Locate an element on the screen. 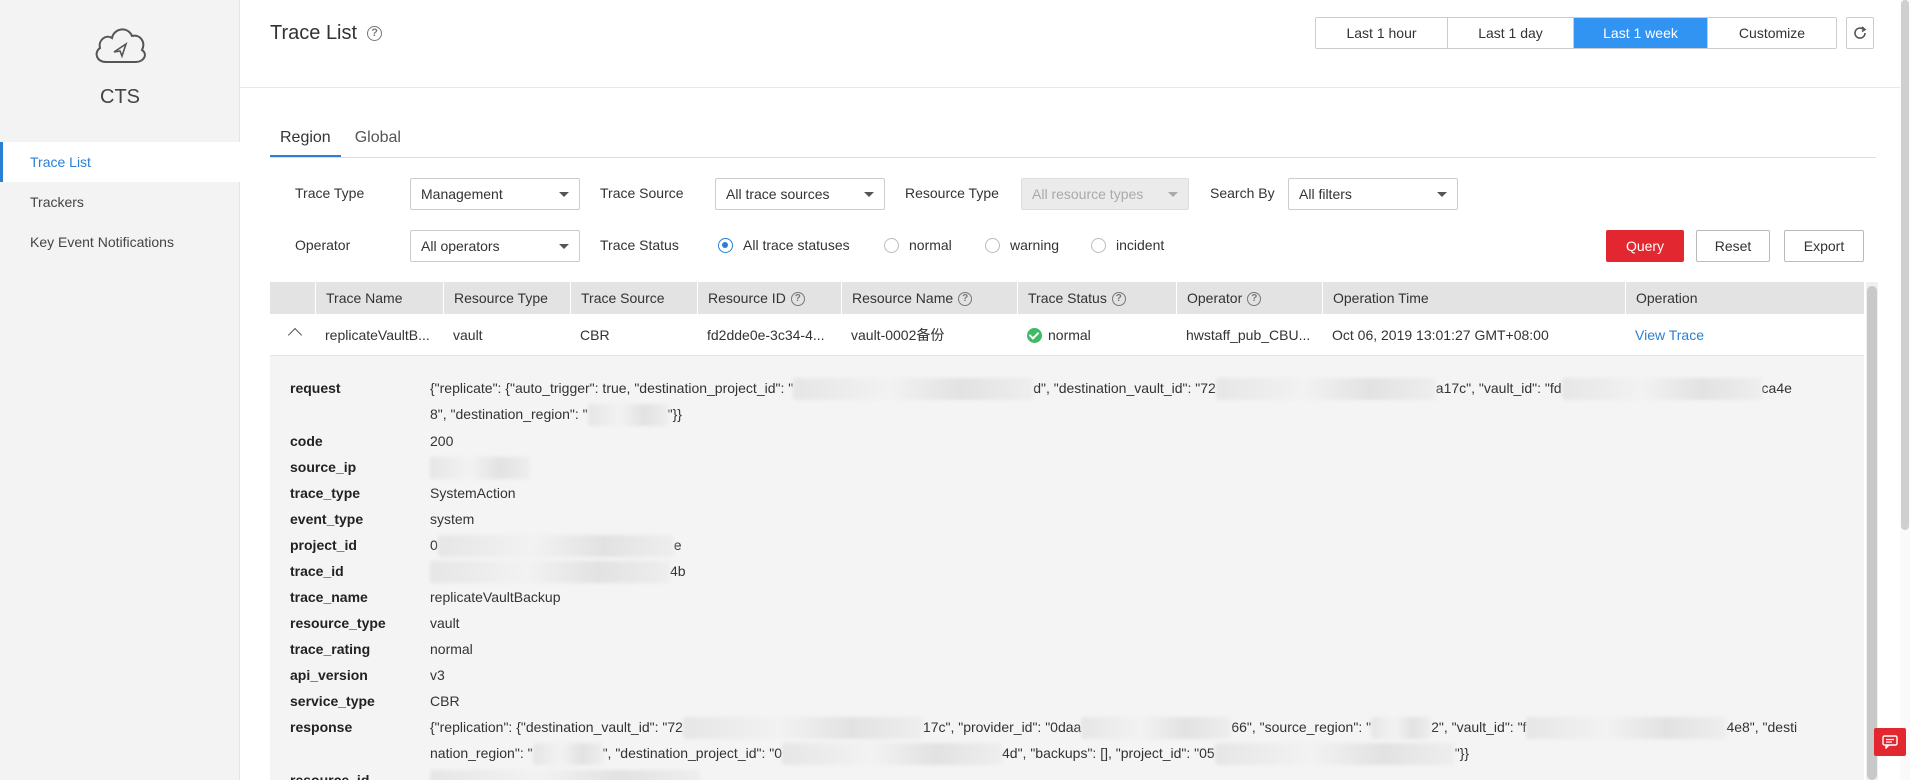 This screenshot has height=780, width=1910. trace-type-select: Management is located at coordinates (495, 194).